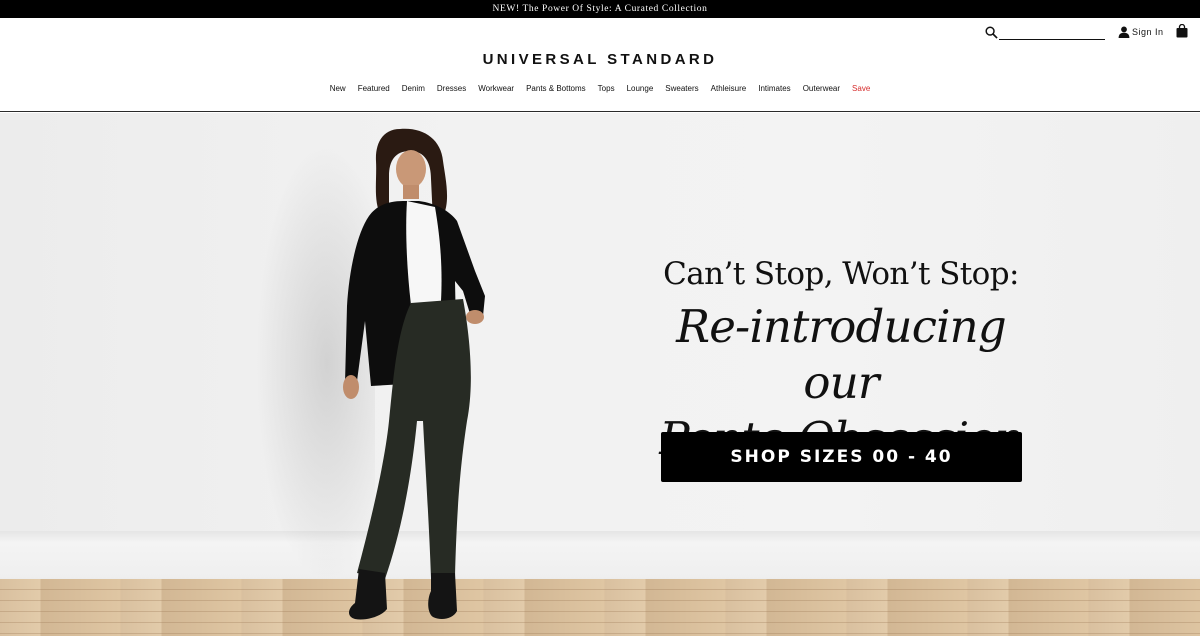 The width and height of the screenshot is (1200, 636). What do you see at coordinates (374, 89) in the screenshot?
I see `nav-item-featured: Featured` at bounding box center [374, 89].